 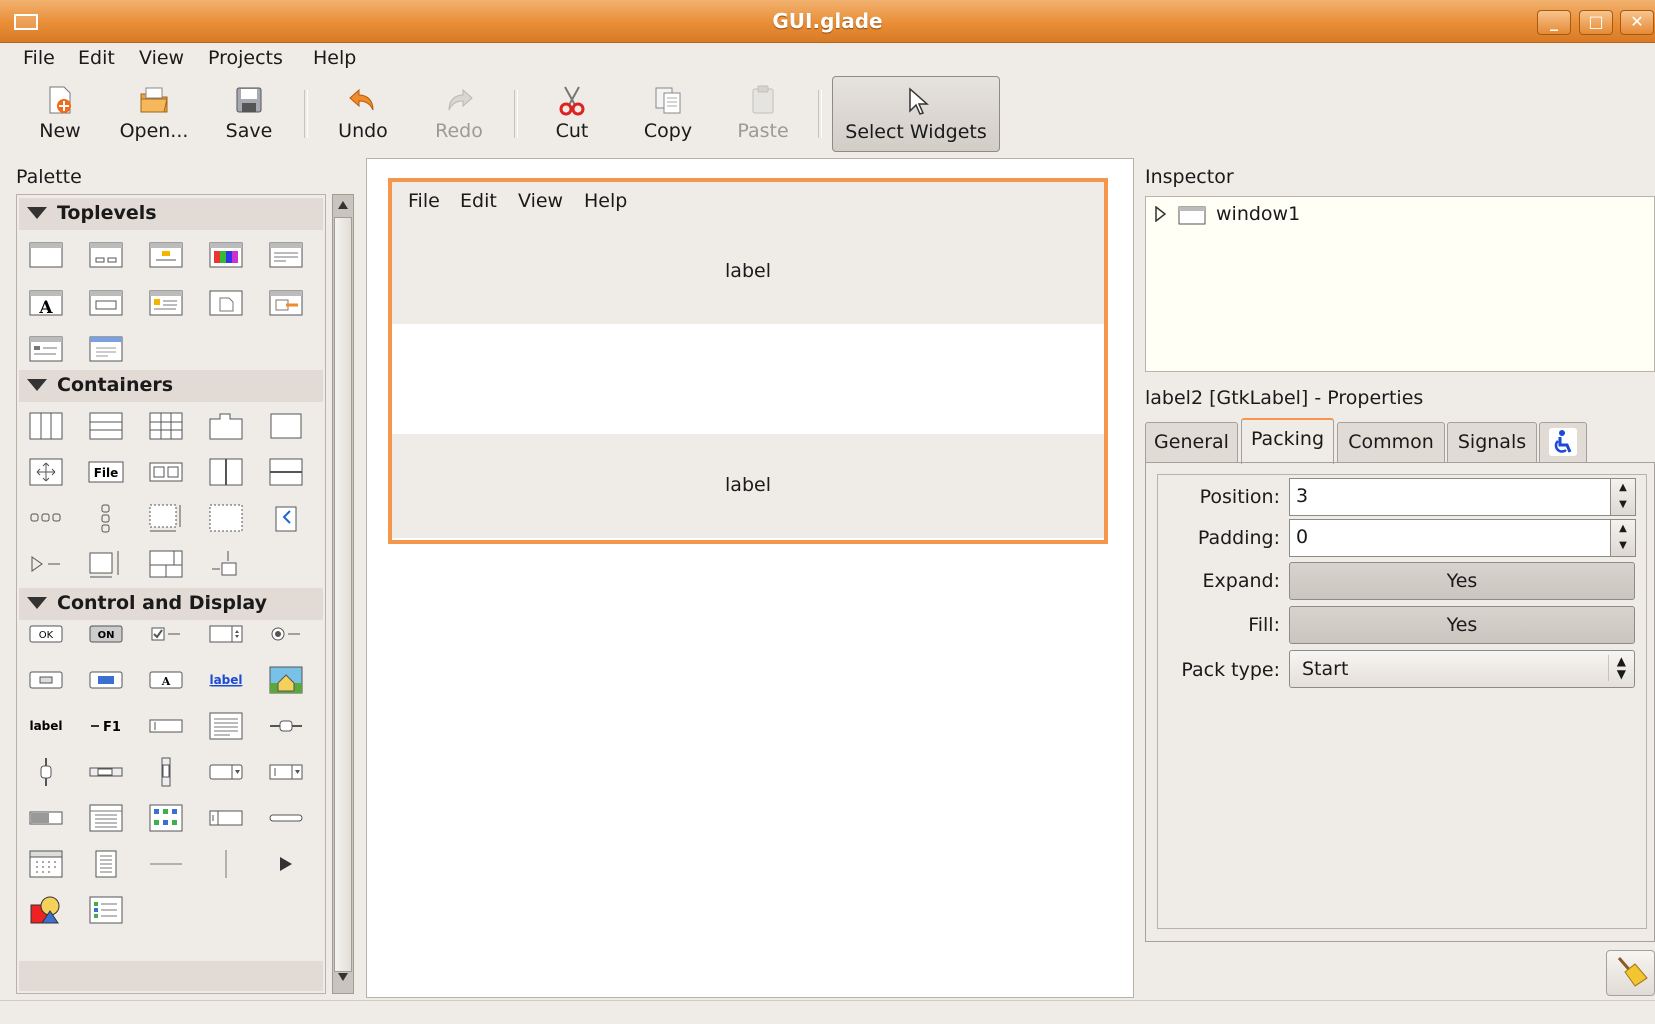 I want to click on scroll-down-arrow-icon, so click(x=343, y=977).